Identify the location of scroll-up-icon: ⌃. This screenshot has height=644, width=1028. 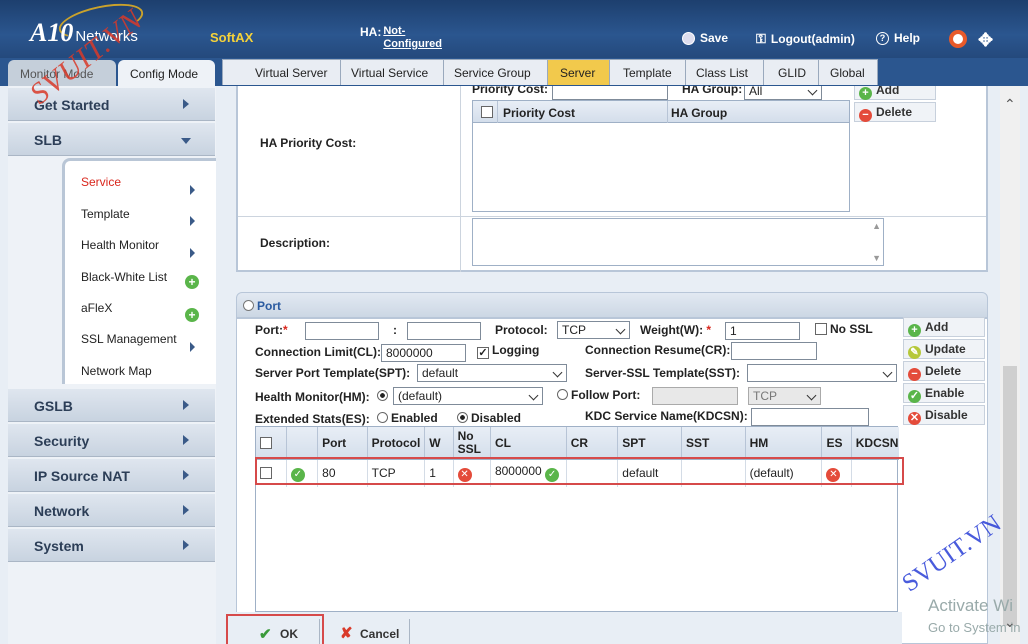
(1010, 104).